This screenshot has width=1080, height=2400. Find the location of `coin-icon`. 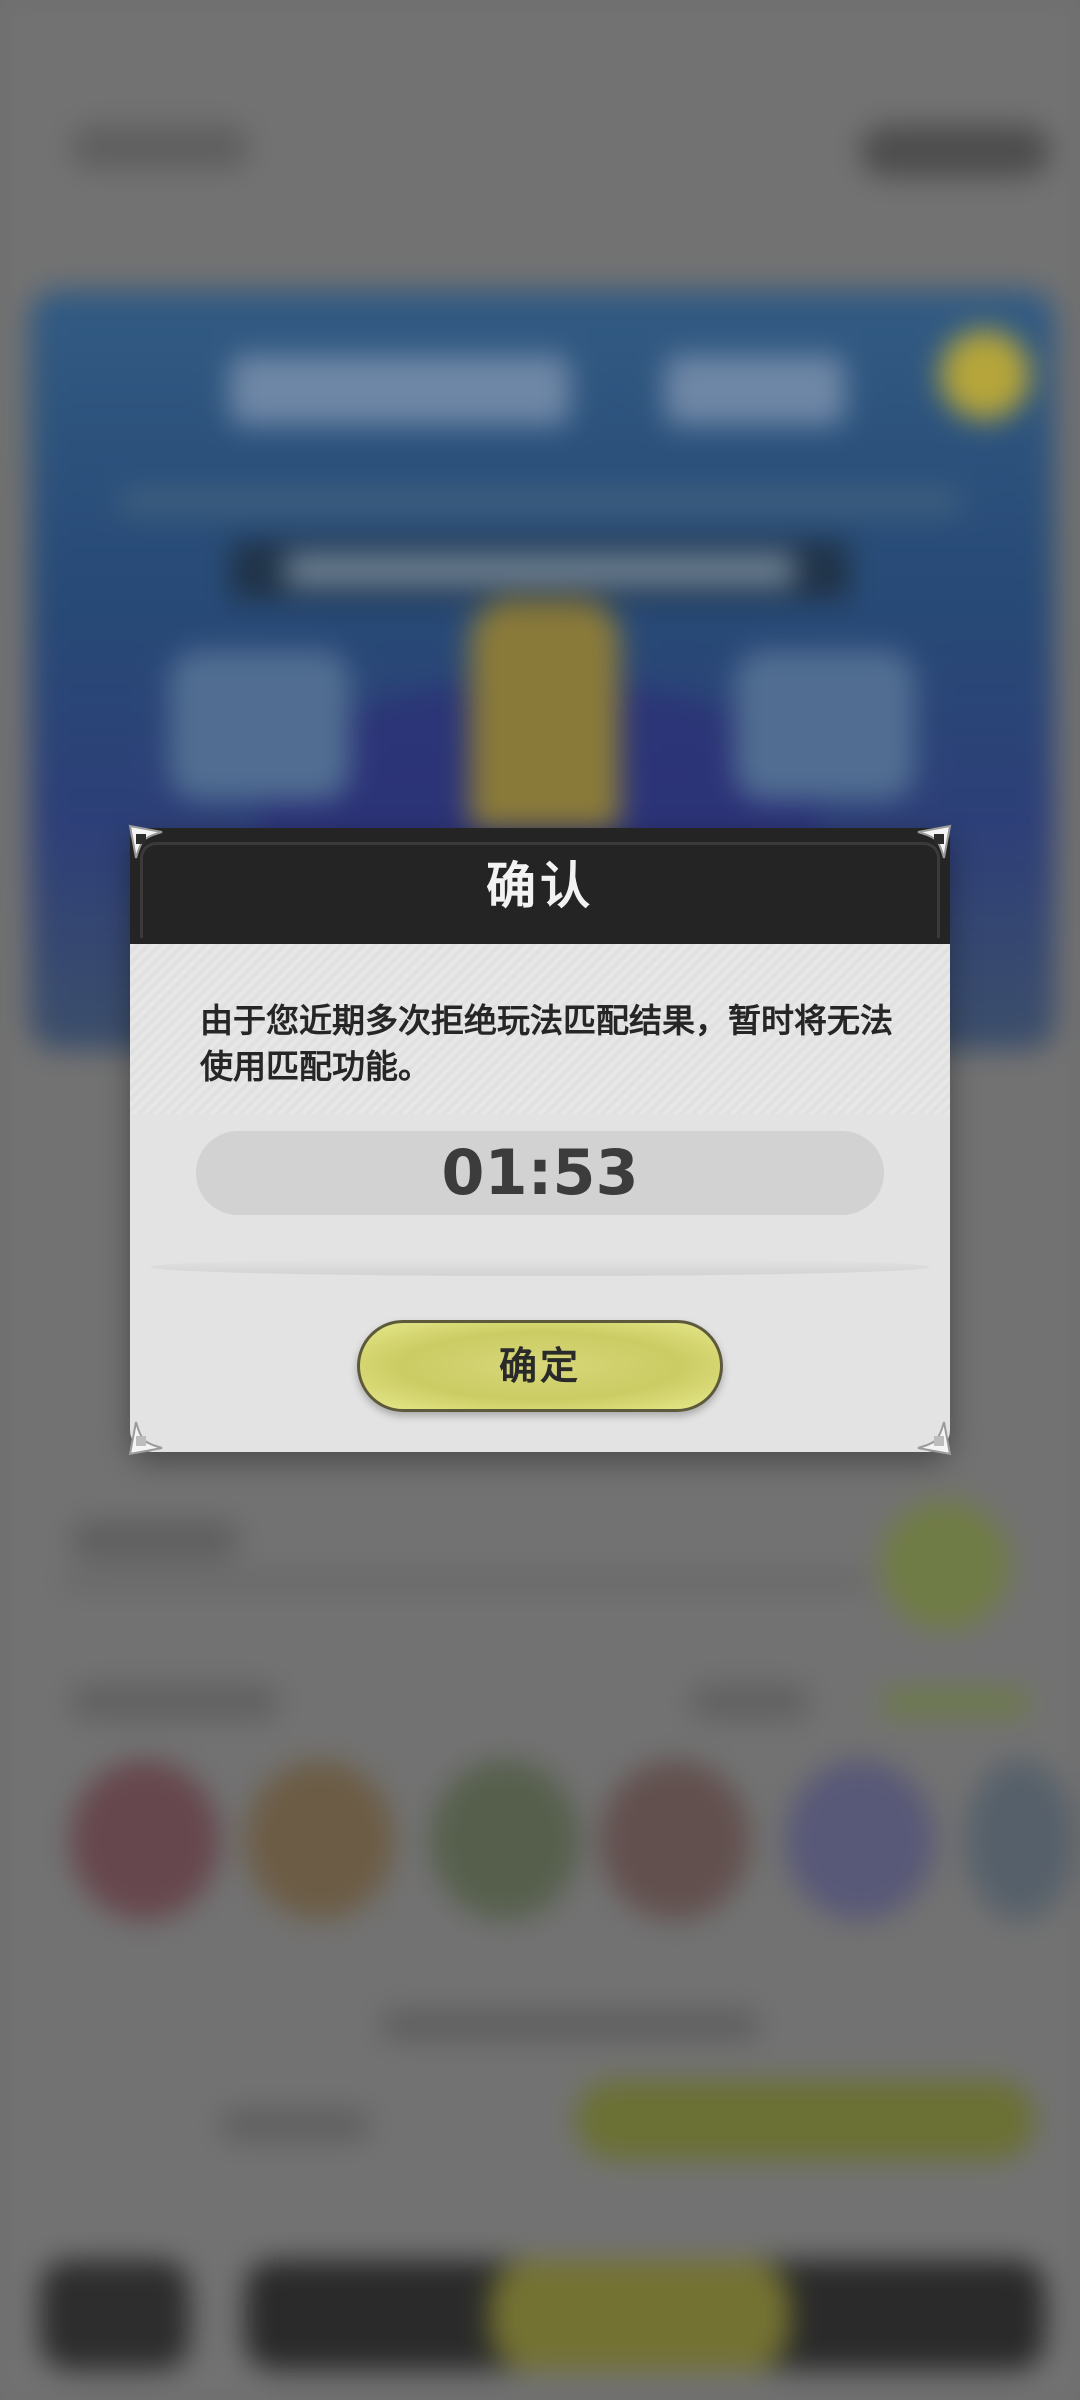

coin-icon is located at coordinates (985, 375).